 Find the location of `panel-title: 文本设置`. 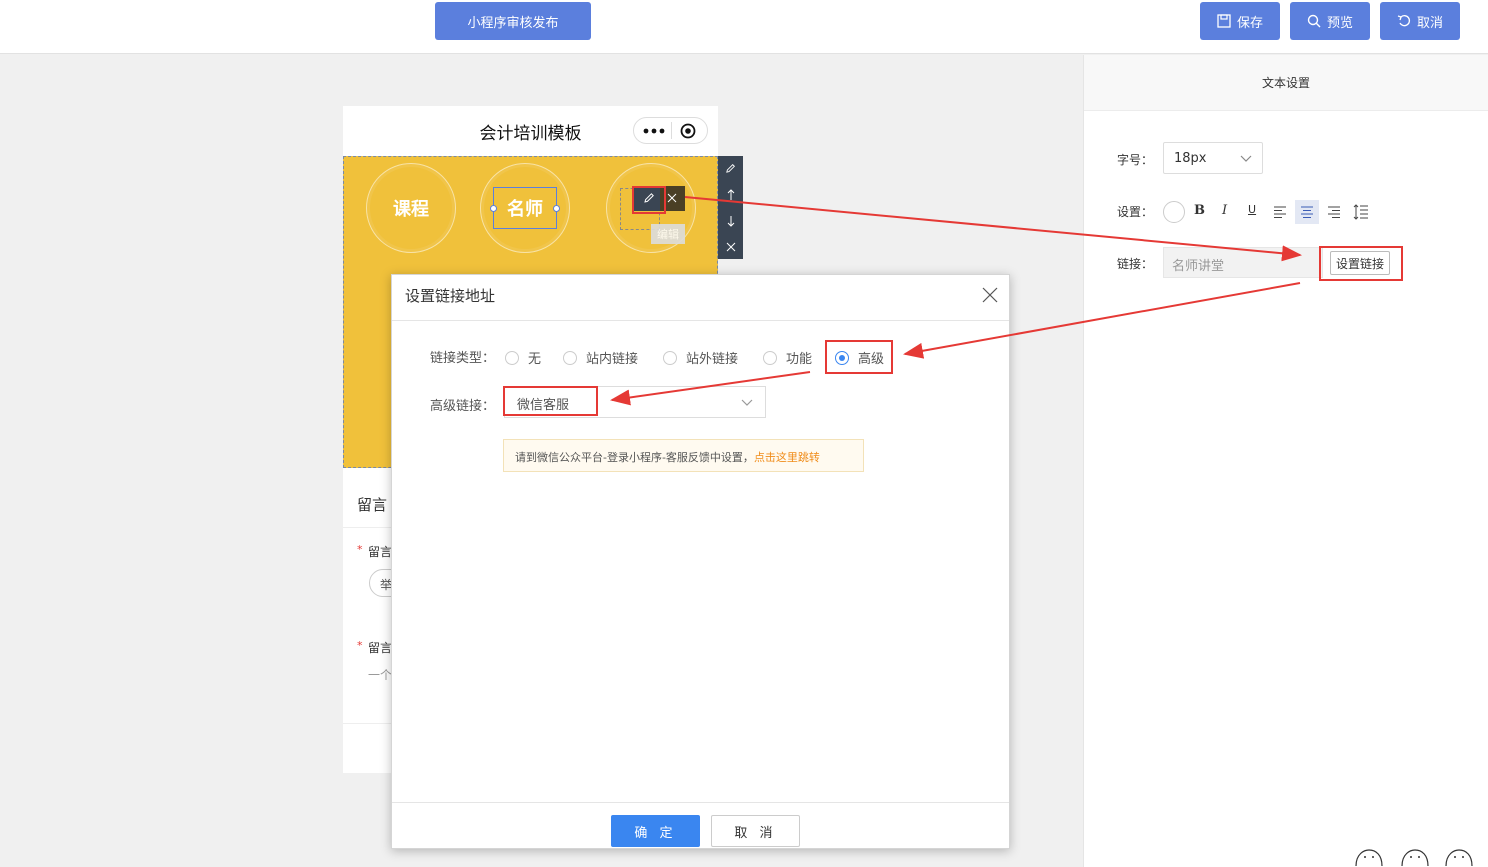

panel-title: 文本设置 is located at coordinates (1286, 83).